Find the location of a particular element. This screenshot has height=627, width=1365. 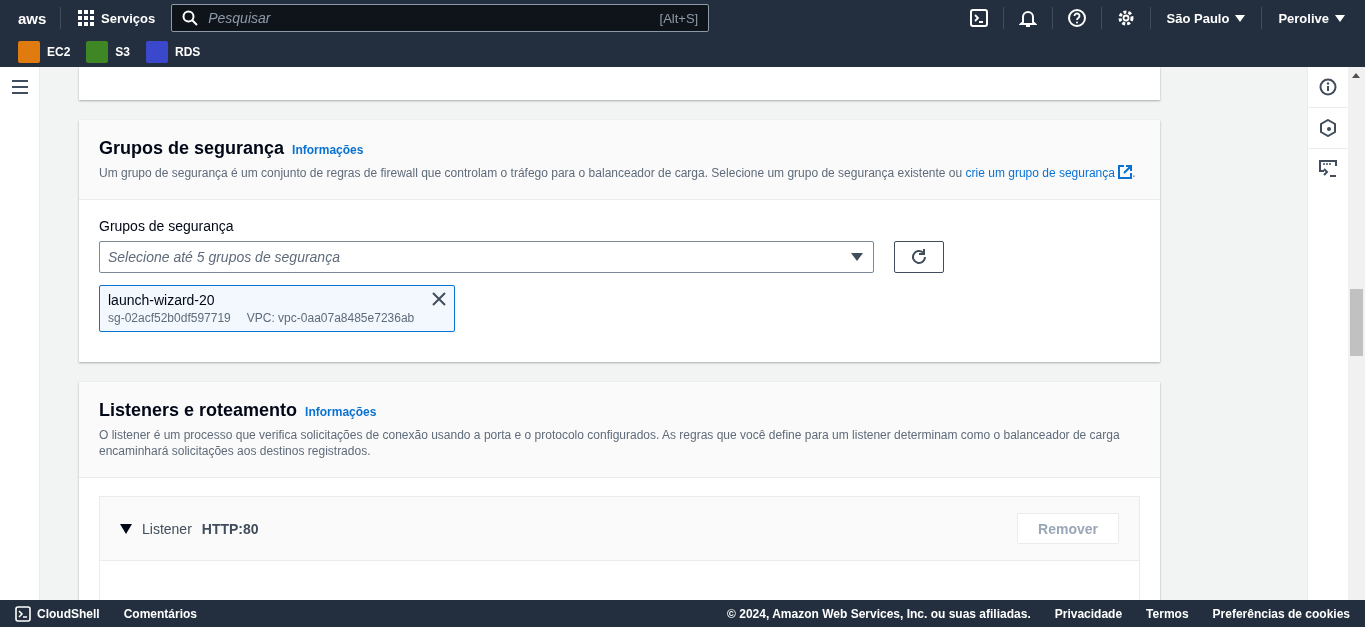

settings-icon is located at coordinates (1125, 18).